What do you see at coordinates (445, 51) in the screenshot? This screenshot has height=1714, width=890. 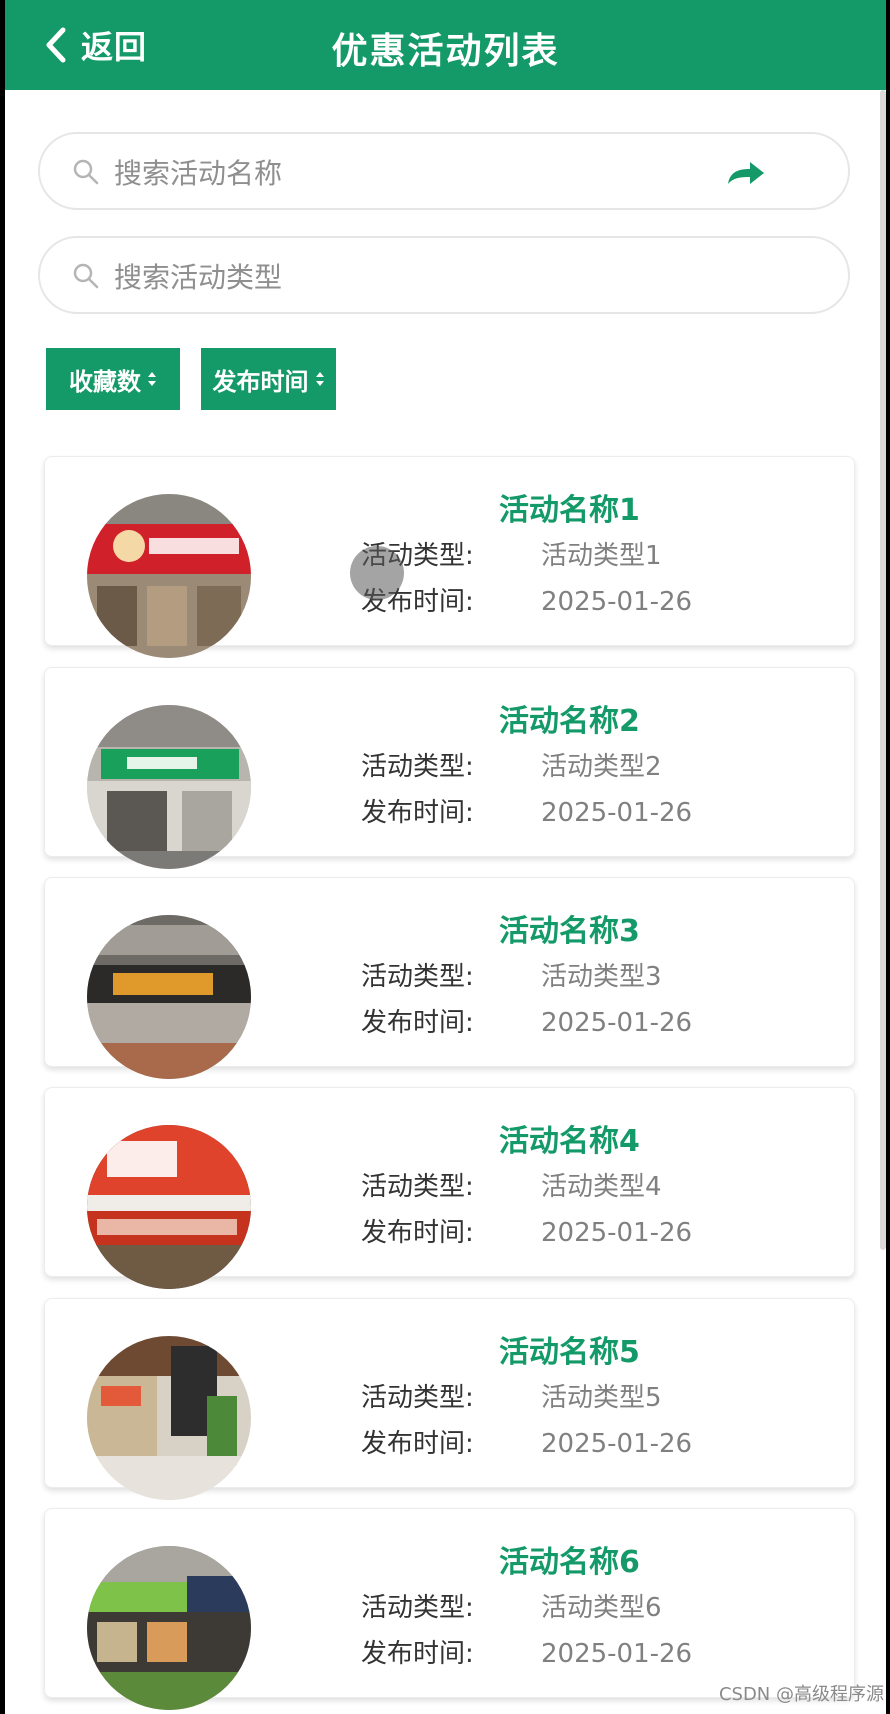 I see `page-title: 优惠活动列表` at bounding box center [445, 51].